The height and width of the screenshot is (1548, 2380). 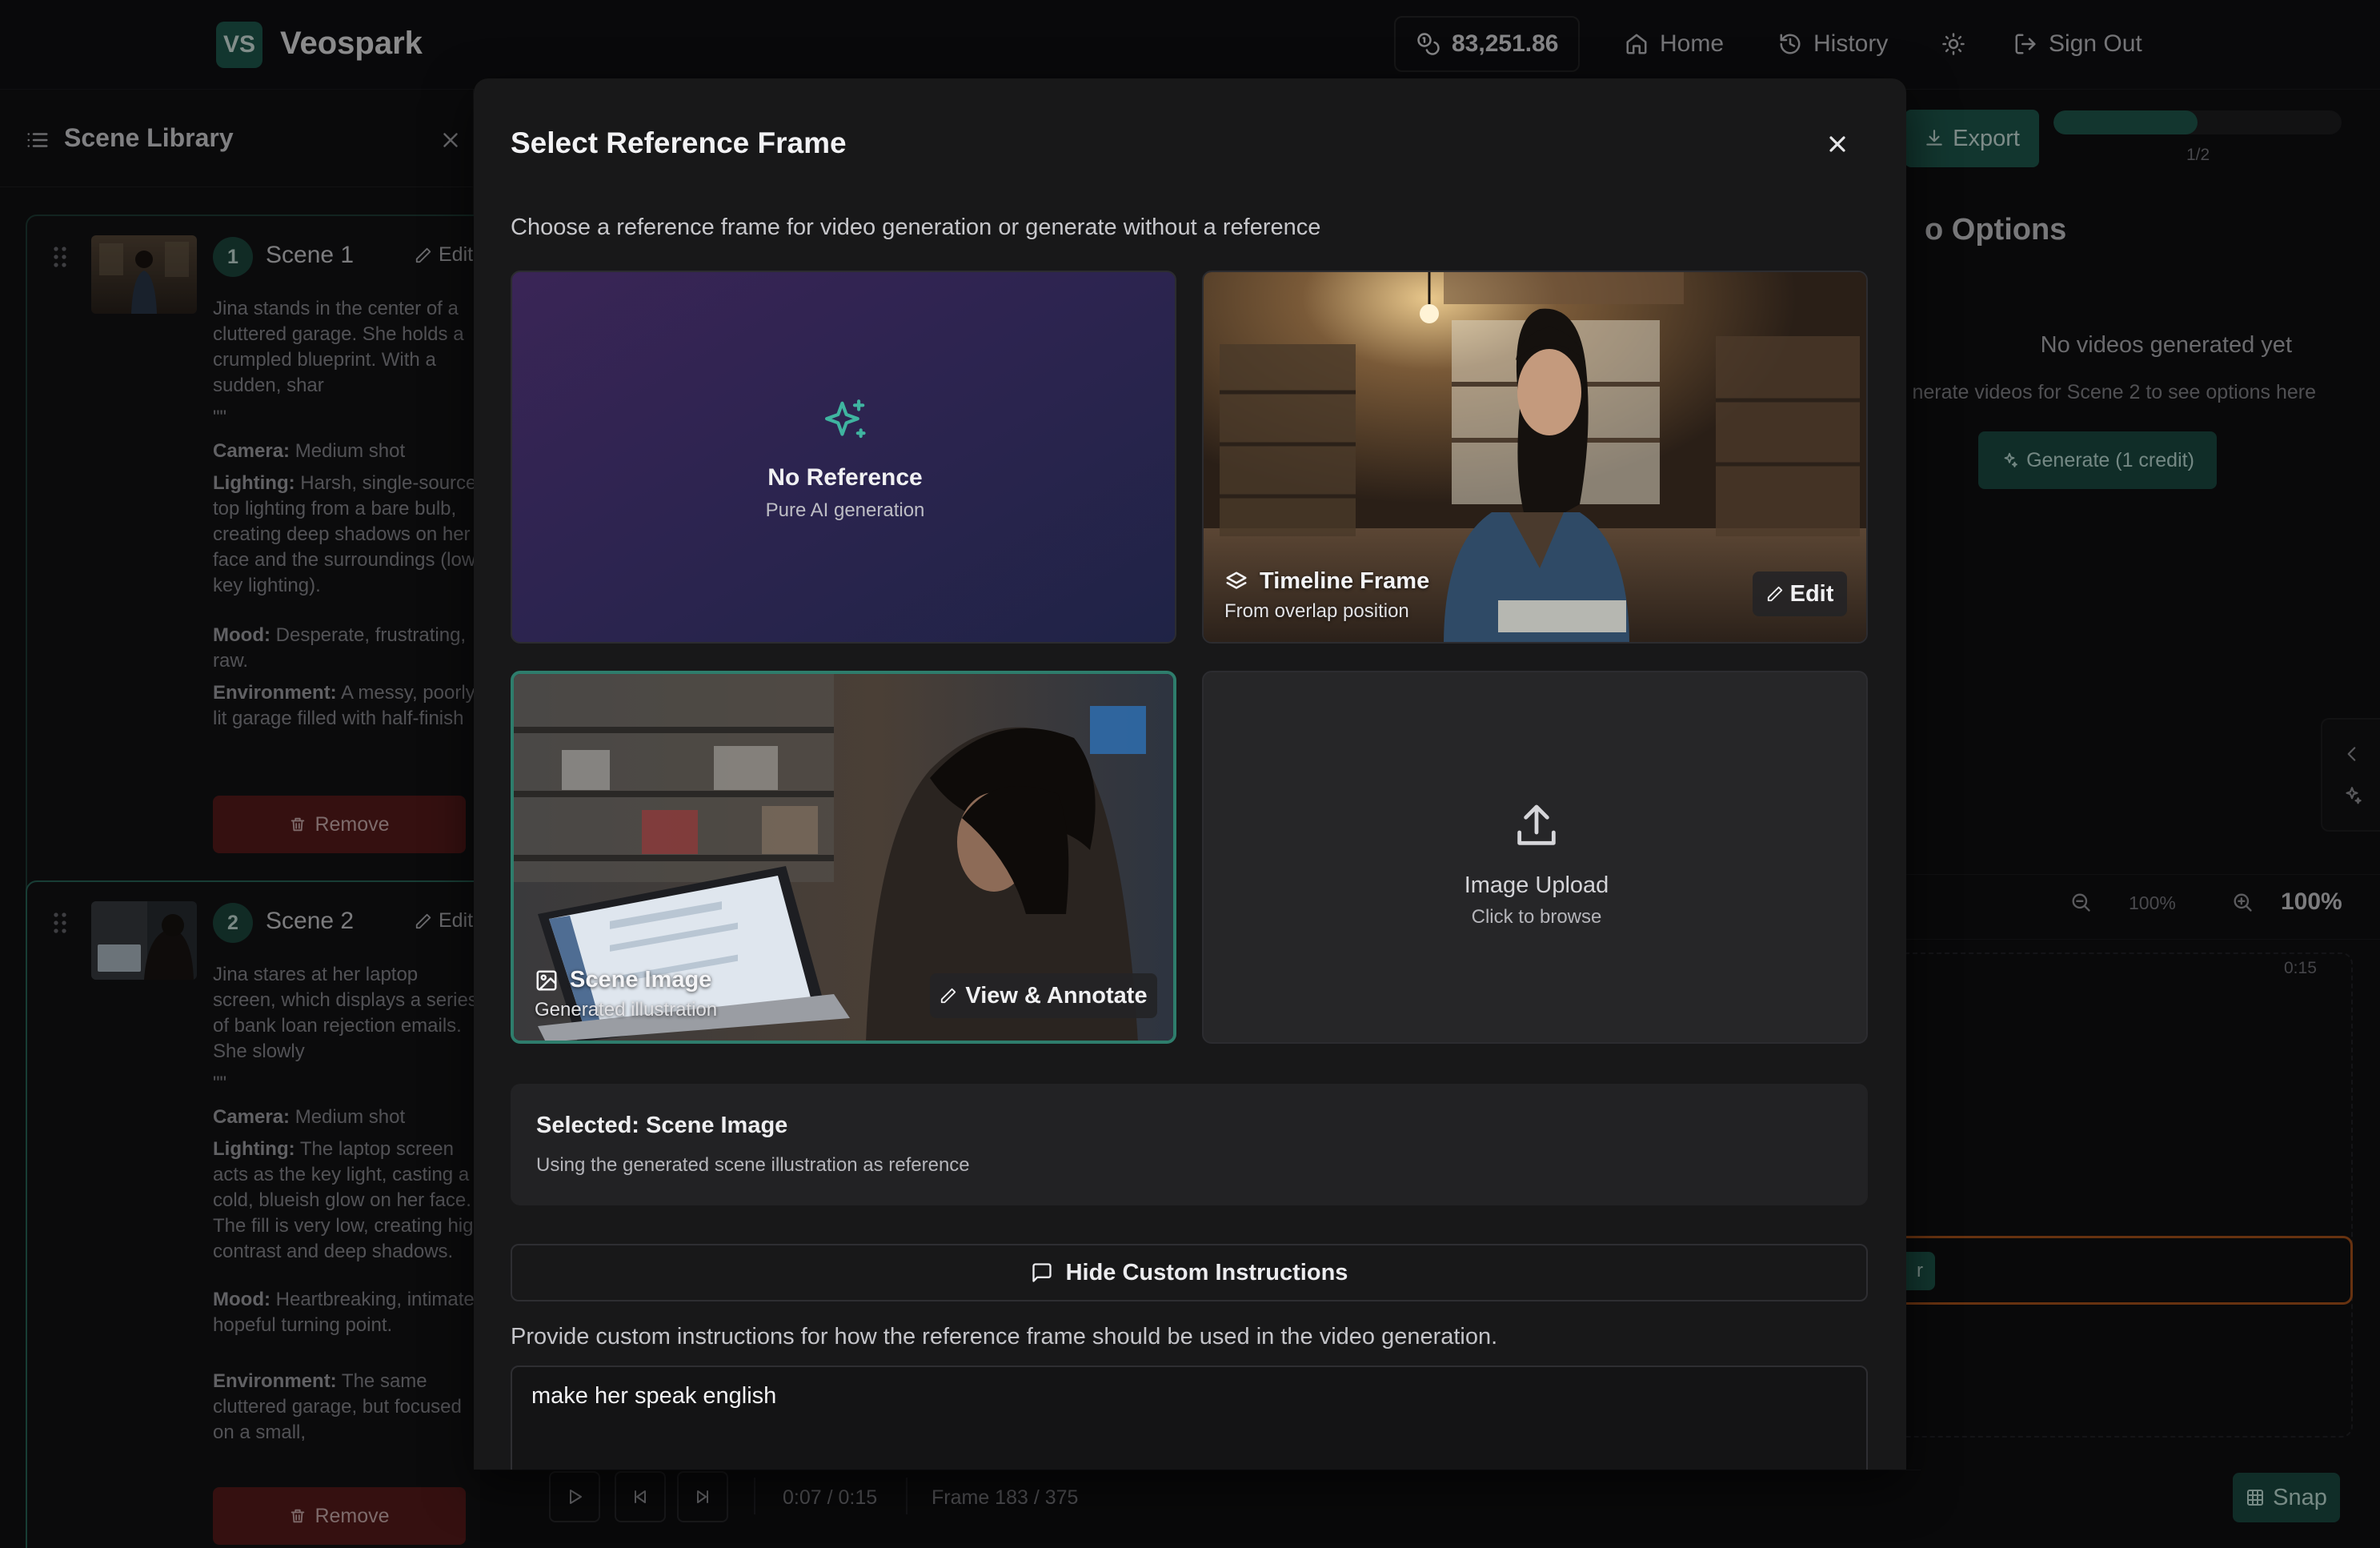 I want to click on view-annotate-label: View & Annotate, so click(x=1056, y=995).